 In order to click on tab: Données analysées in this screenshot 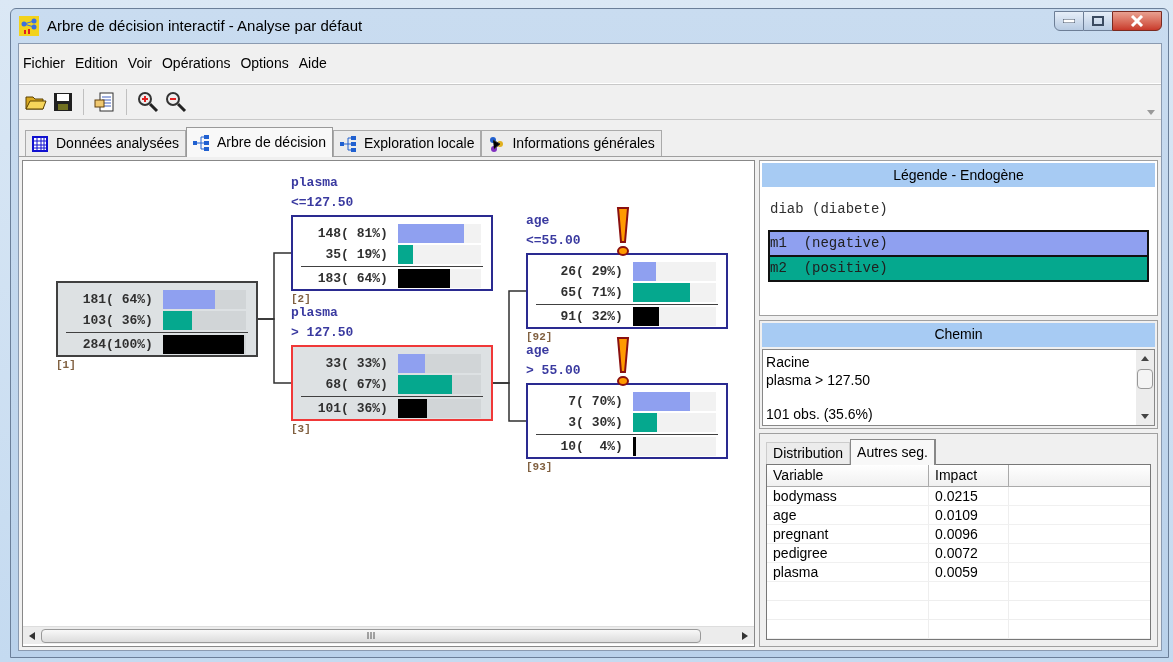, I will do `click(105, 143)`.